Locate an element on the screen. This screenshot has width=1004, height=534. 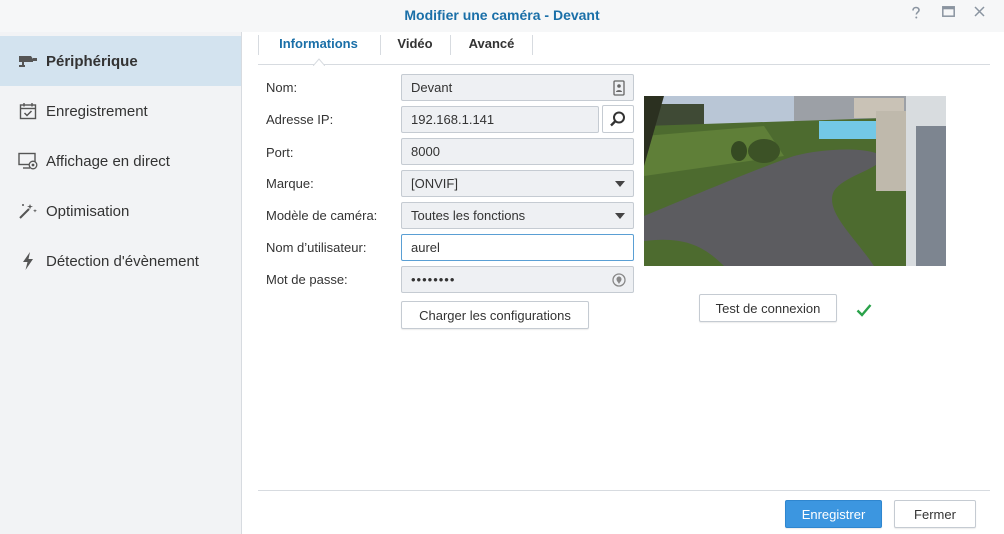
sidebar-item-peripherique: Périphérique is located at coordinates (120, 61).